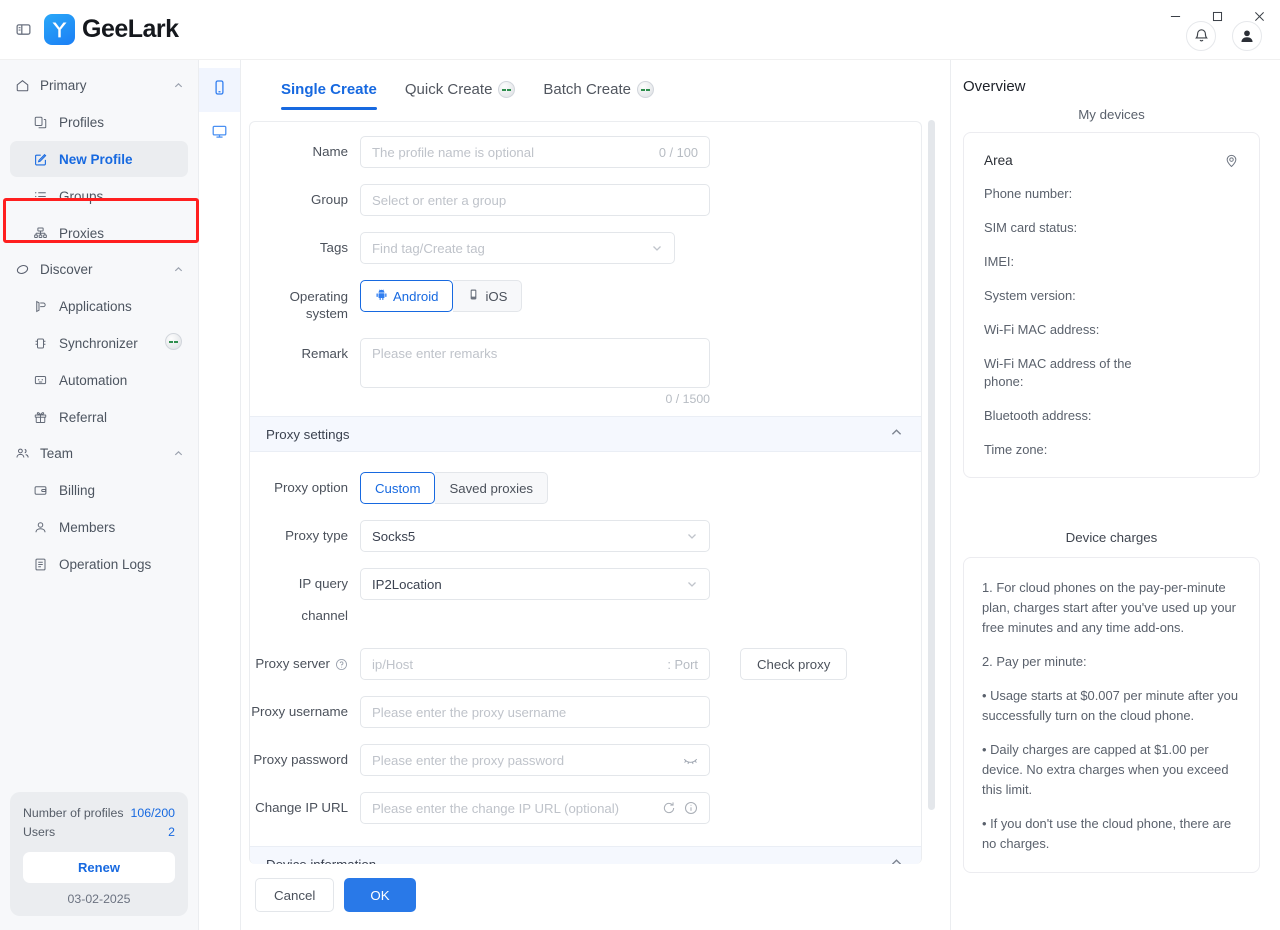 This screenshot has height=930, width=1280. Describe the element at coordinates (99, 343) in the screenshot. I see `sidebar-item-synchronizer: Synchronizer` at that location.